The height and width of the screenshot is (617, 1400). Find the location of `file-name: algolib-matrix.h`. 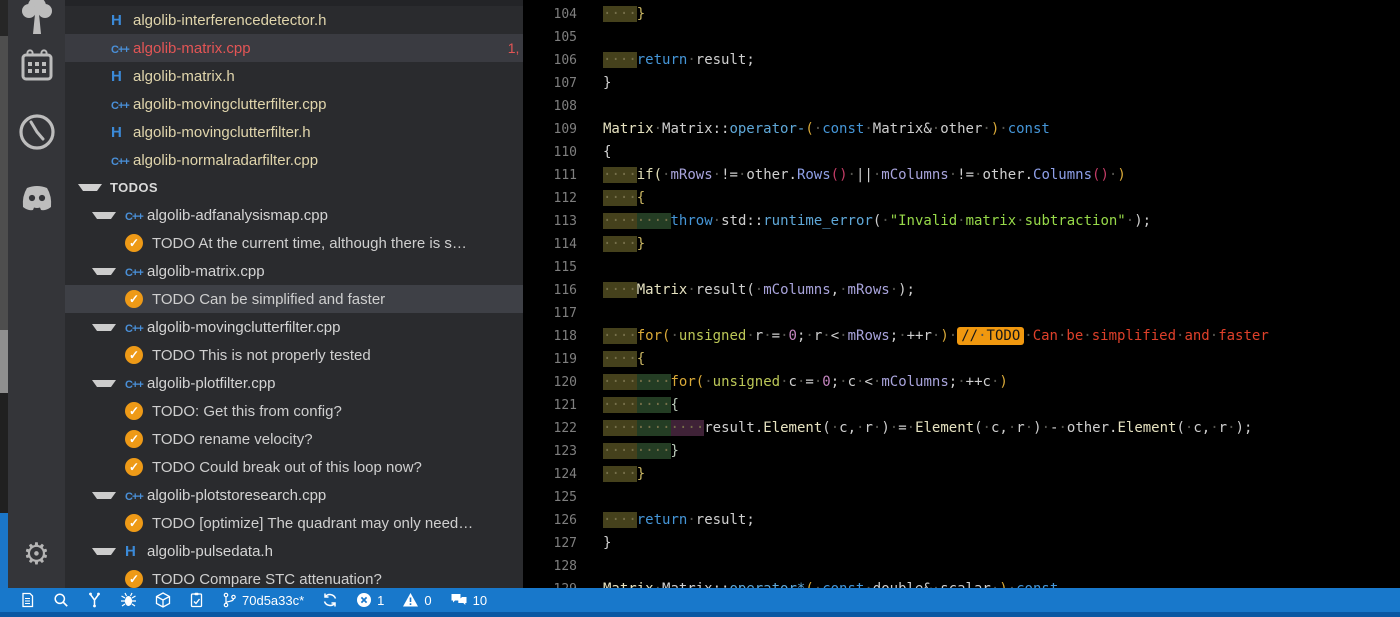

file-name: algolib-matrix.h is located at coordinates (184, 76).